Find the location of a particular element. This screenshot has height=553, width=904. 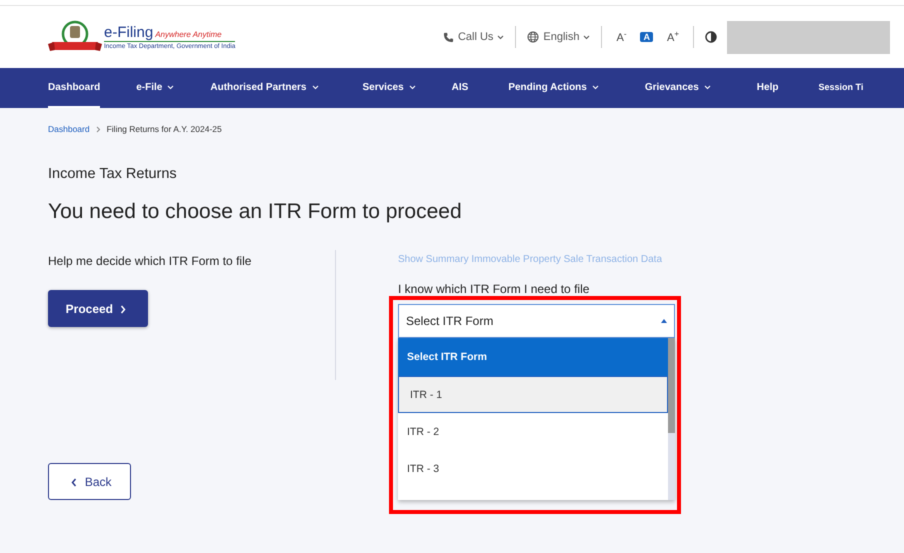

nav-item: e-File is located at coordinates (155, 88).